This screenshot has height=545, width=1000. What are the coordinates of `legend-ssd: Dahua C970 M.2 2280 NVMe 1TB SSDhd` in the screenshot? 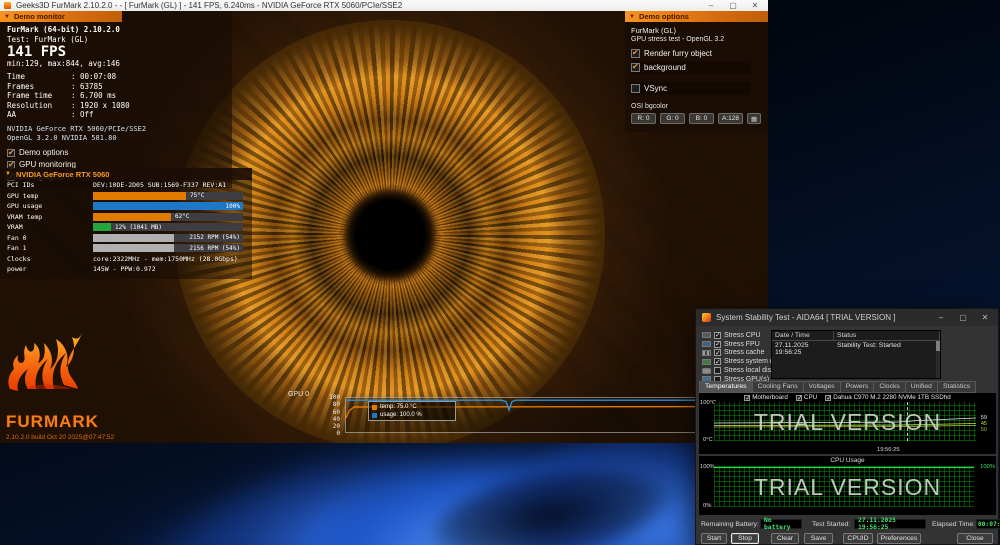 It's located at (888, 398).